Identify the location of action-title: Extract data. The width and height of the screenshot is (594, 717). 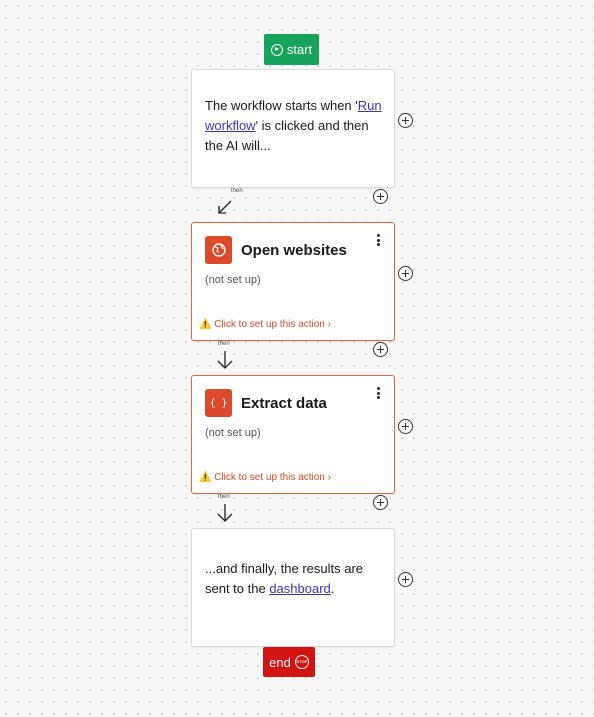
(284, 403).